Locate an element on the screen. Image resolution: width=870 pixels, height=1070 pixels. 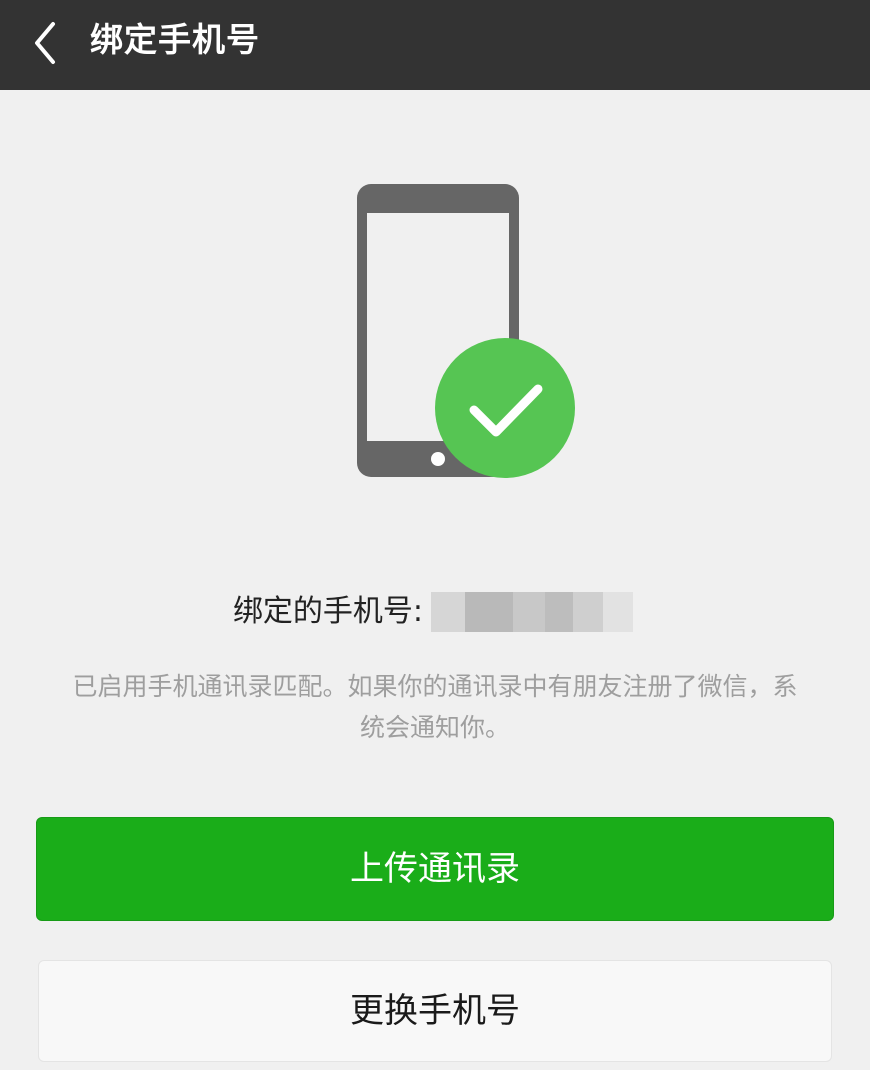
bound-phone-label: 绑定的手机号: is located at coordinates (328, 611).